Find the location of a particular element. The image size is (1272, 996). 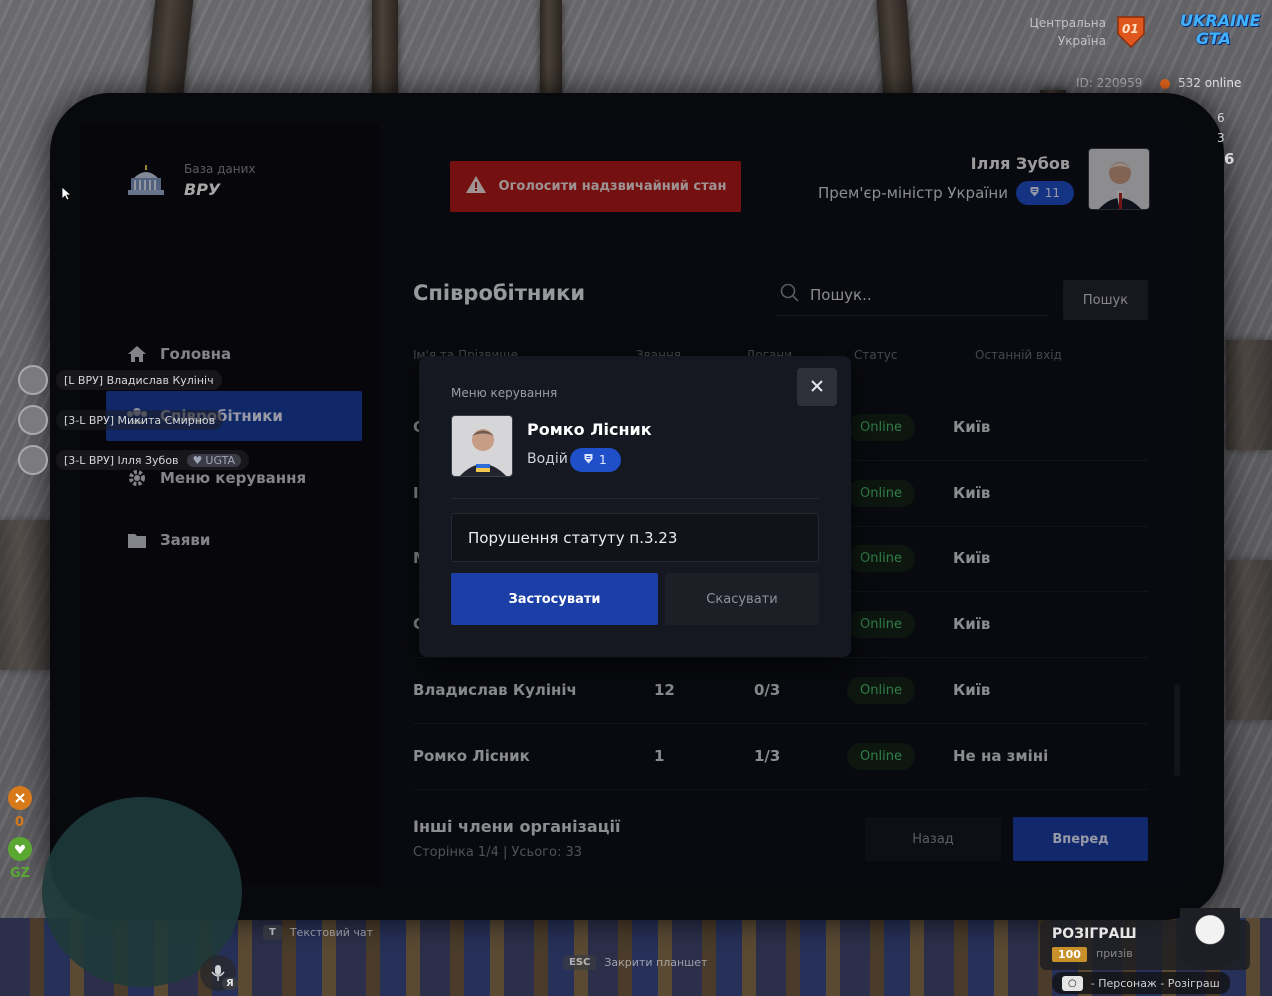

close-icon is located at coordinates (817, 387).